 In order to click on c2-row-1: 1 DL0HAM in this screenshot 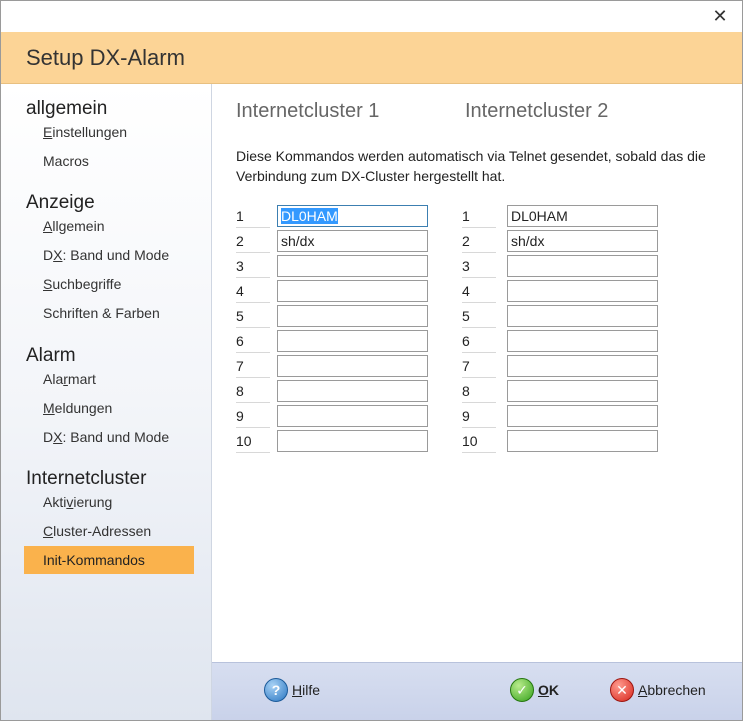, I will do `click(562, 217)`.